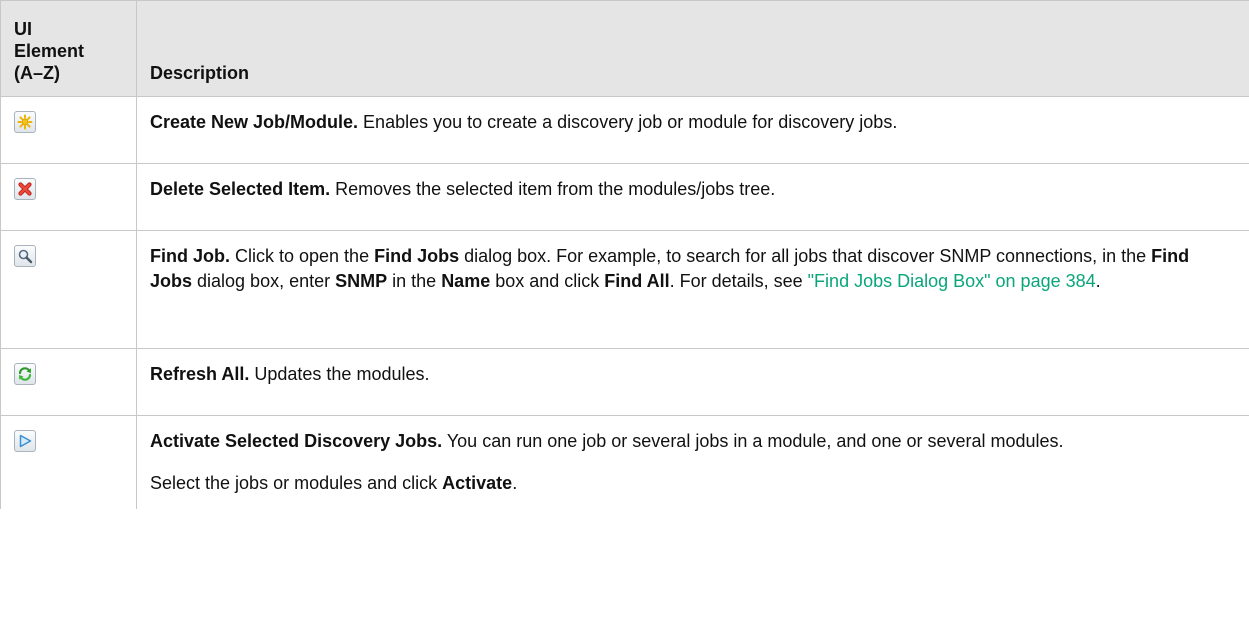 This screenshot has height=632, width=1249. Describe the element at coordinates (547, 281) in the screenshot. I see `text-fragment: box and click` at that location.